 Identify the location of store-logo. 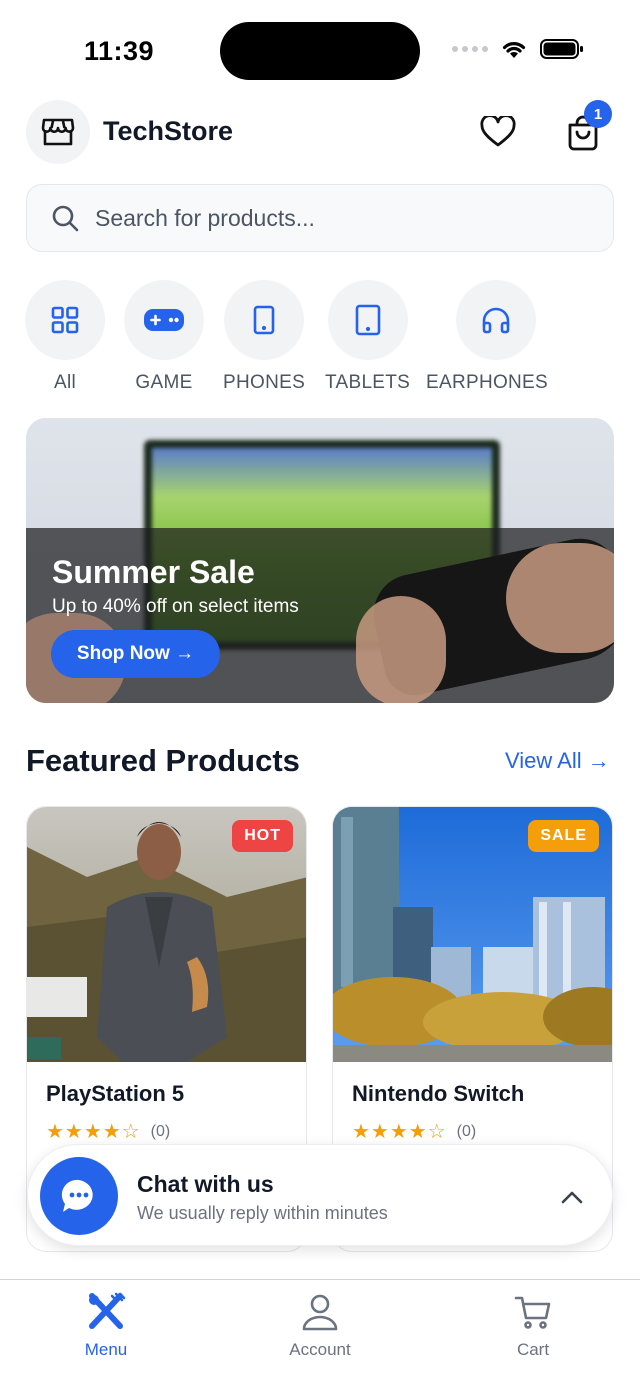
(58, 132).